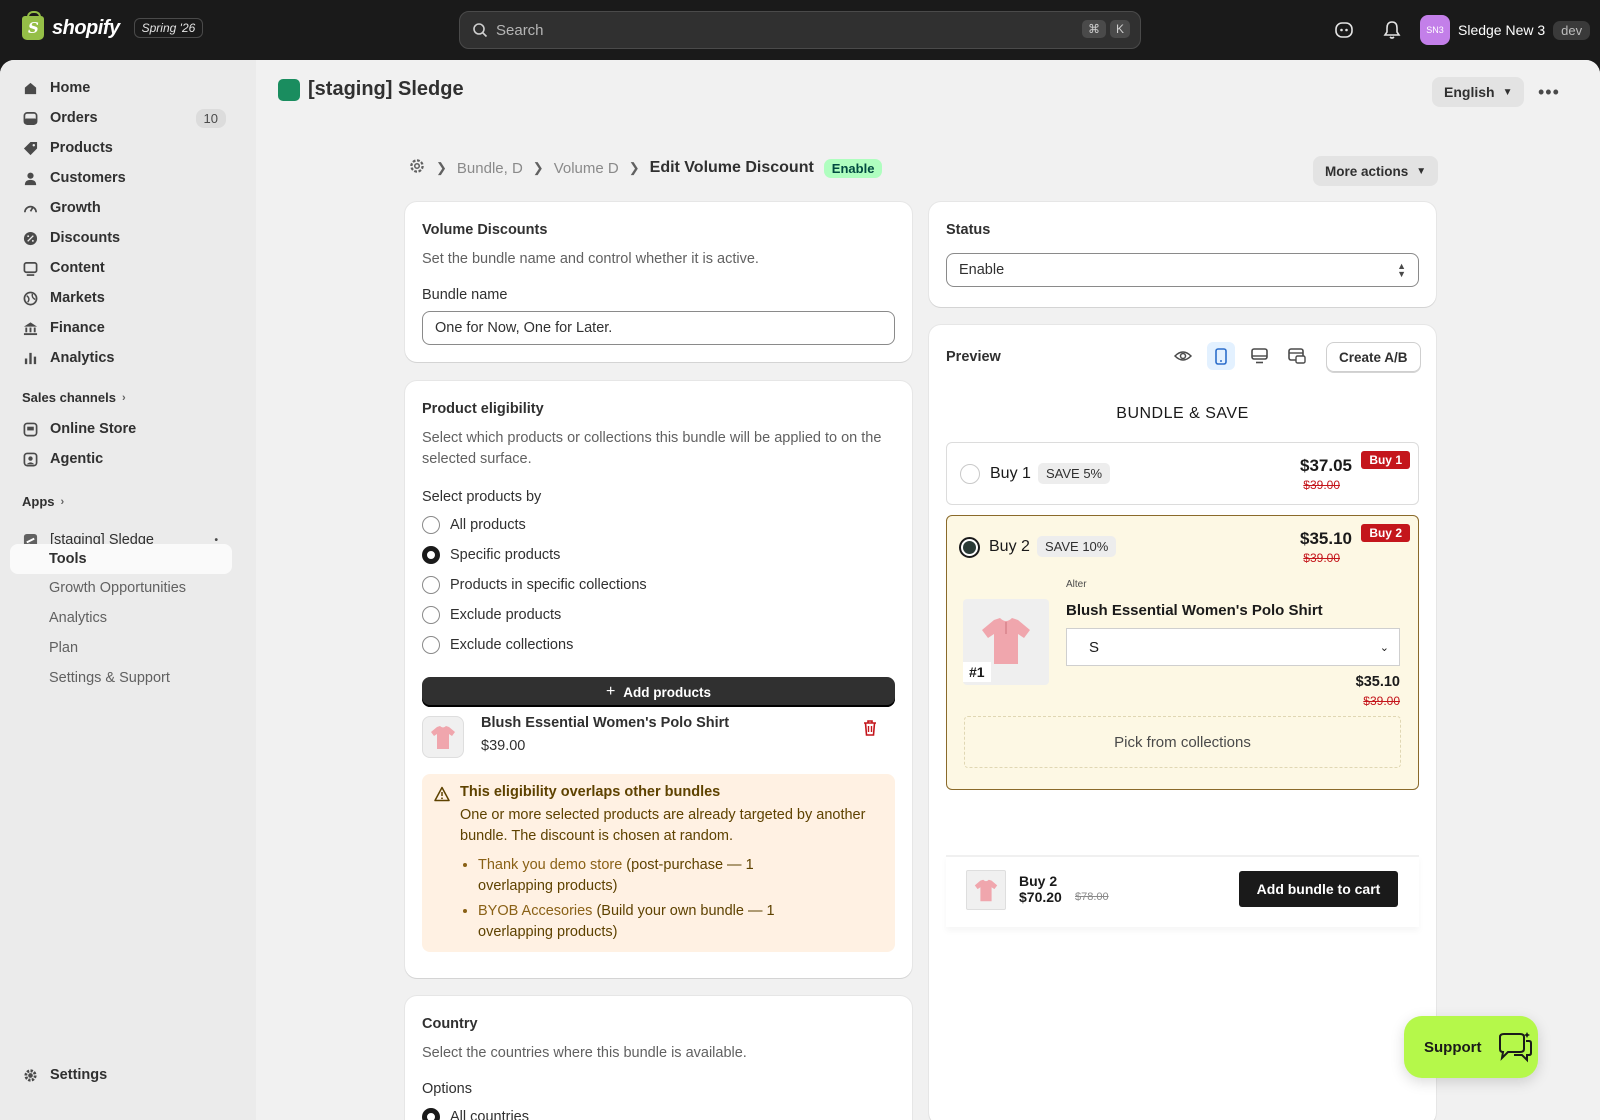  Describe the element at coordinates (520, 30) in the screenshot. I see `search-placeholder: Search` at that location.